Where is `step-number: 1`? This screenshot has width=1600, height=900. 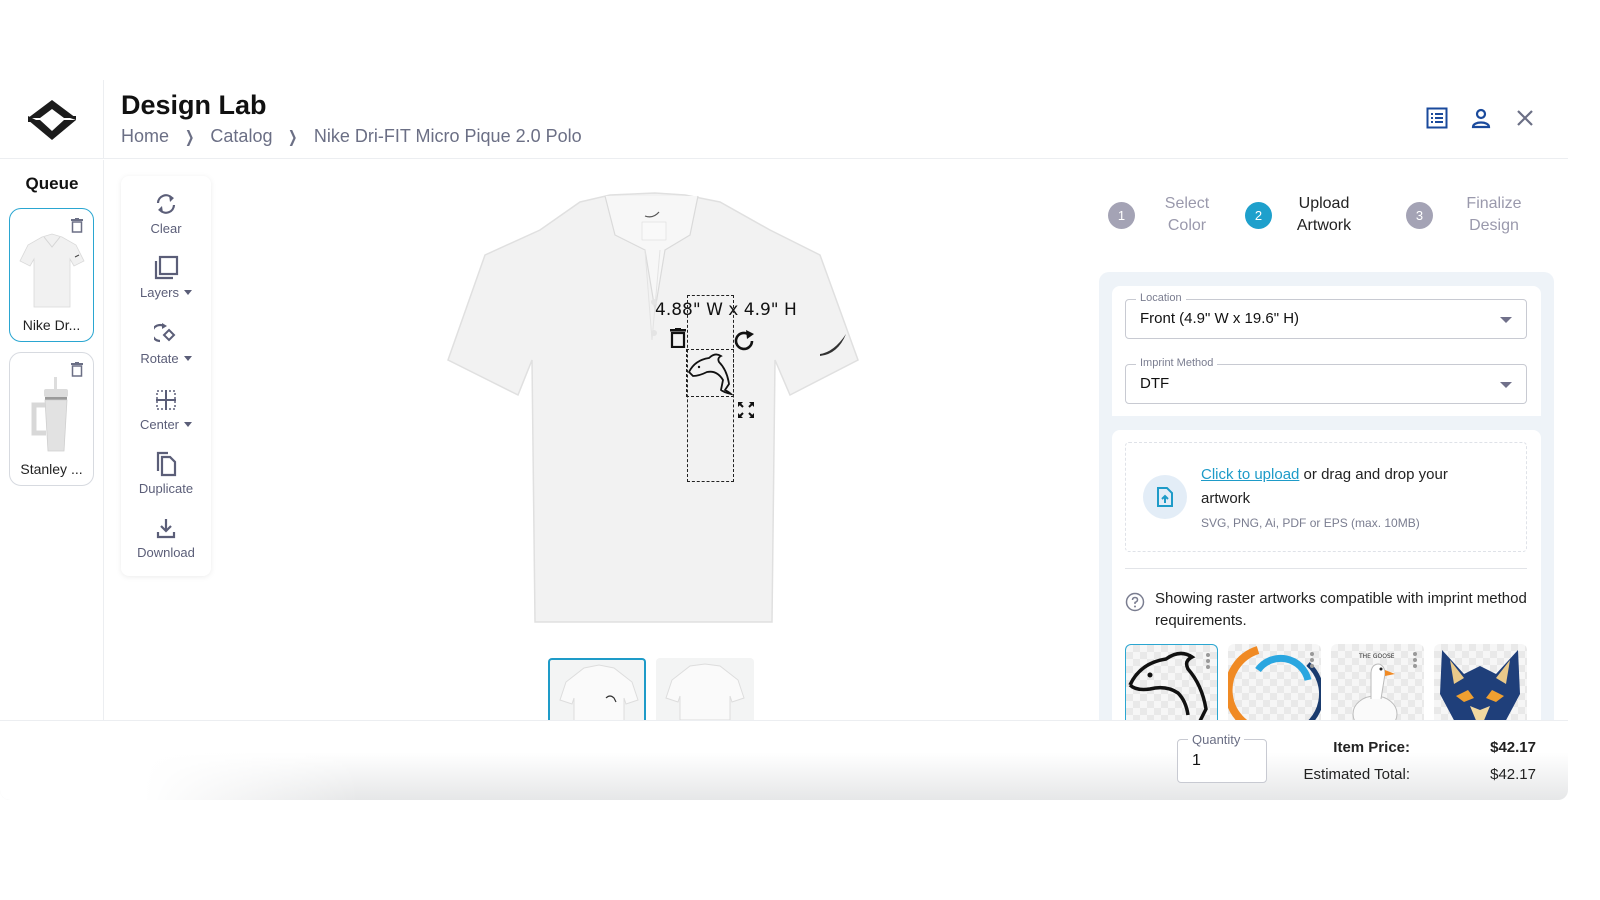
step-number: 1 is located at coordinates (1121, 215).